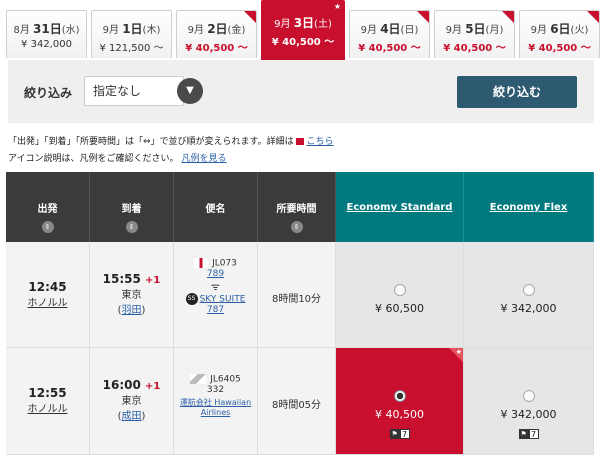  I want to click on sort-note-text: 「出発」「到着」「所要時間」は「⇔」で並び順が変えられます。詳細は, so click(151, 142).